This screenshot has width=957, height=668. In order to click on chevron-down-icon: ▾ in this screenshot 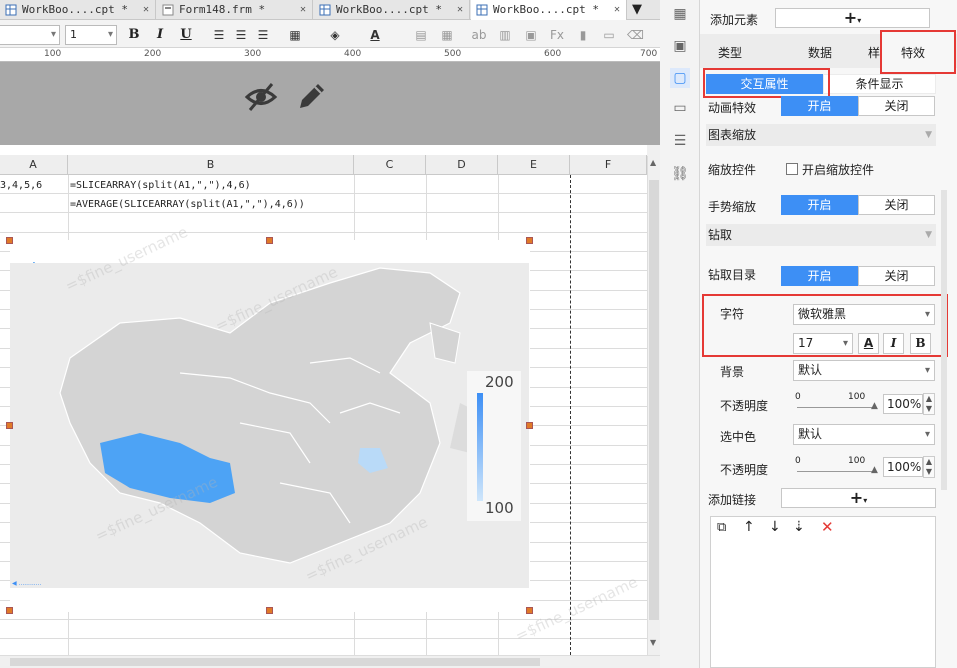, I will do `click(845, 343)`.